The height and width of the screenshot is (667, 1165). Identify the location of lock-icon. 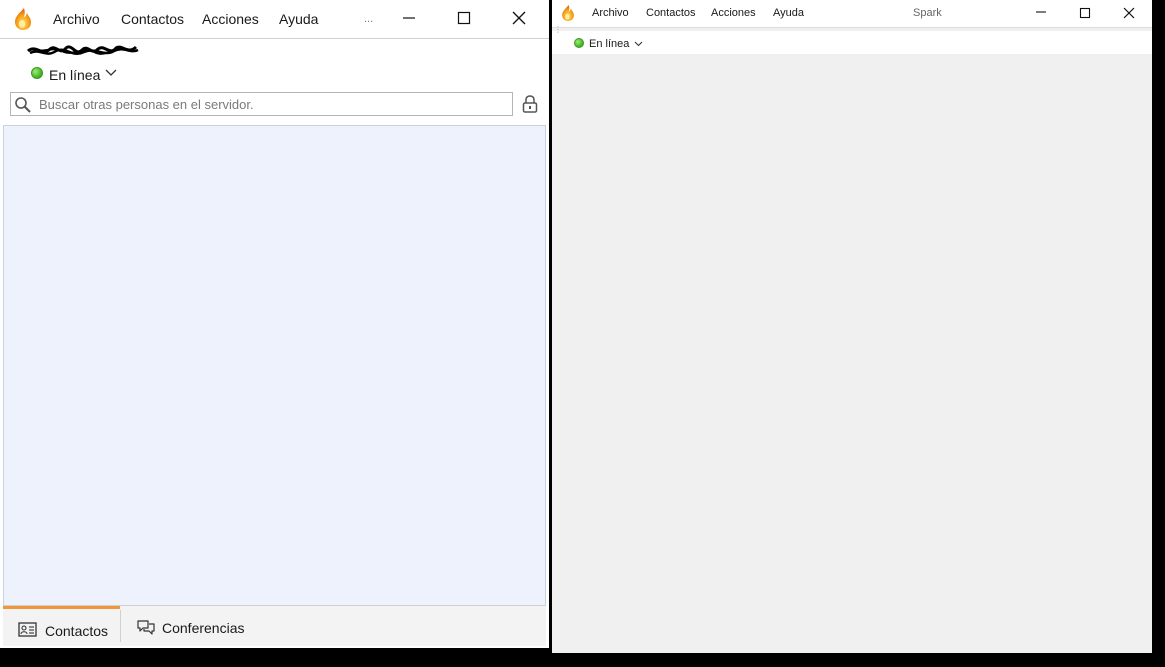
(530, 104).